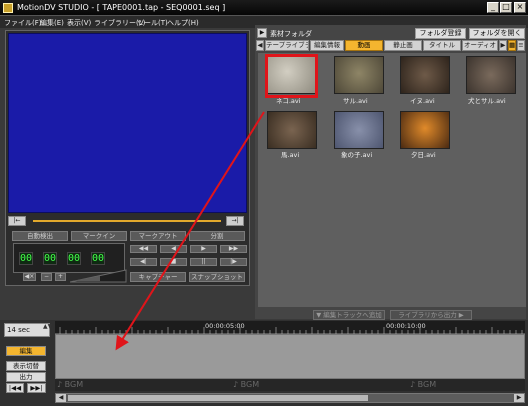 This screenshot has height=406, width=528. Describe the element at coordinates (521, 45) in the screenshot. I see `view-list-icon: ≡` at that location.